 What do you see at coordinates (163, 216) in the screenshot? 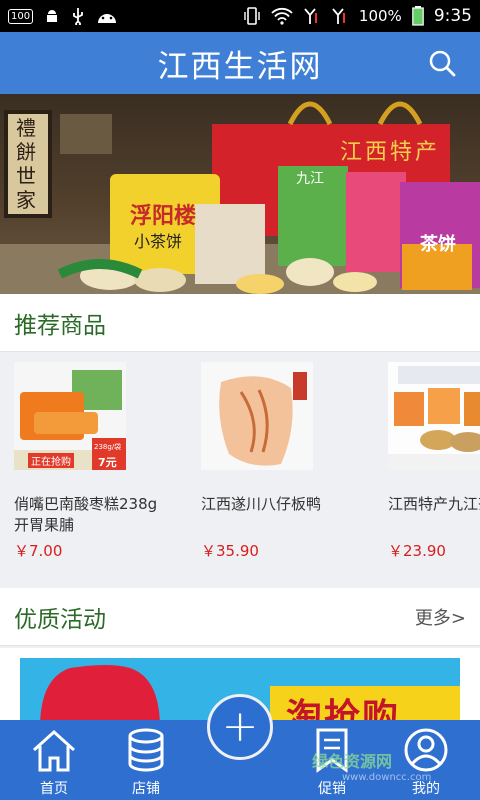
I see `banner-bag-brand: 浮阳楼` at bounding box center [163, 216].